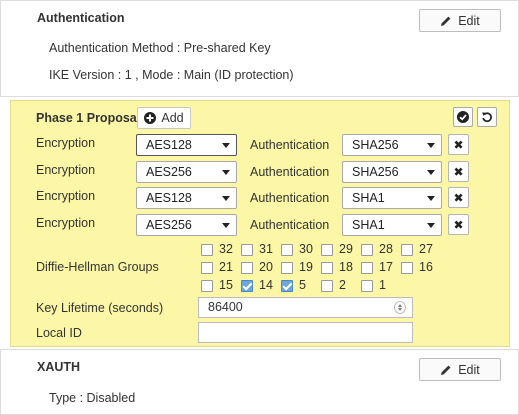 This screenshot has height=415, width=519. I want to click on dh-group-label: 15, so click(226, 285).